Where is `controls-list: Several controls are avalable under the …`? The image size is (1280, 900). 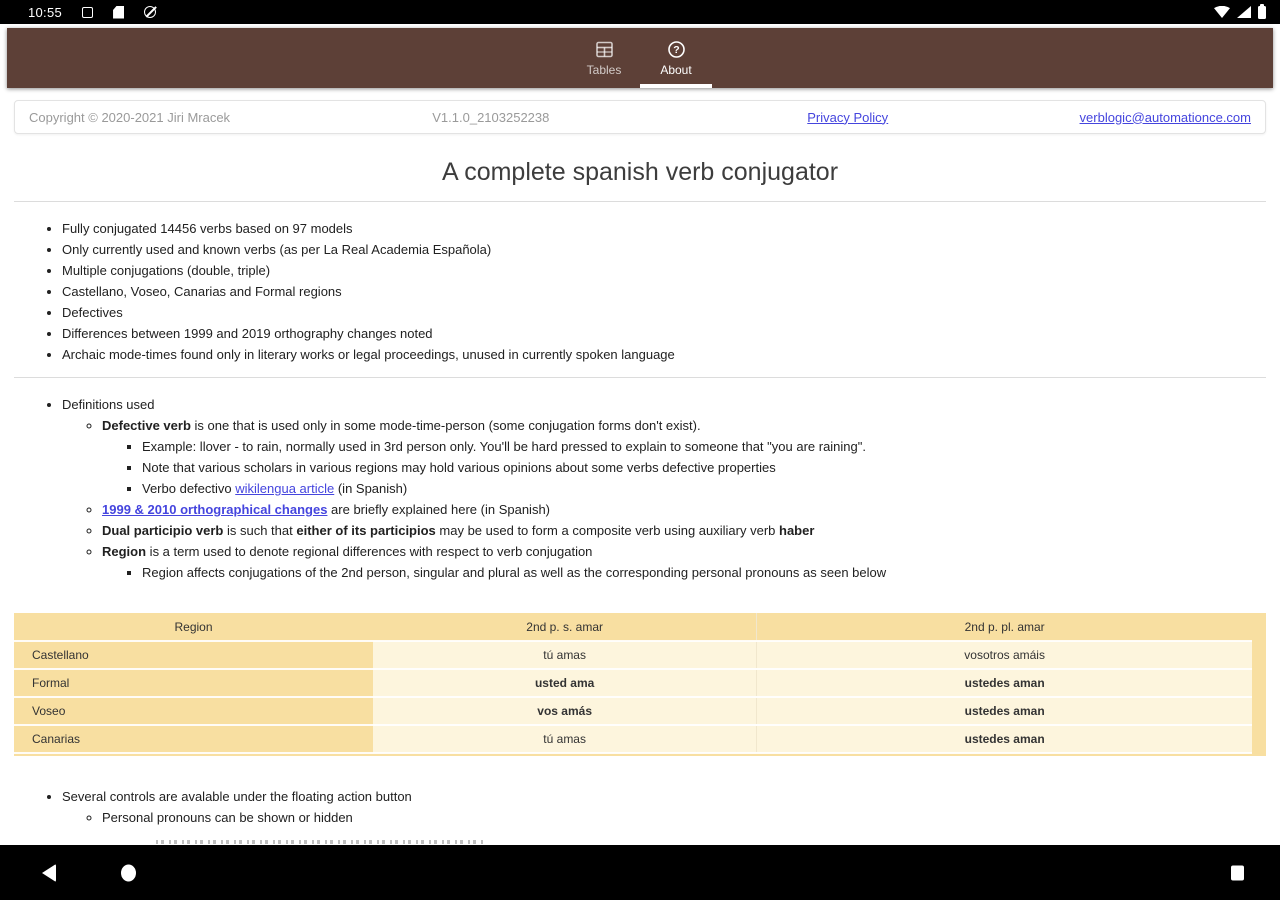
controls-list: Several controls are avalable under the … is located at coordinates (640, 807).